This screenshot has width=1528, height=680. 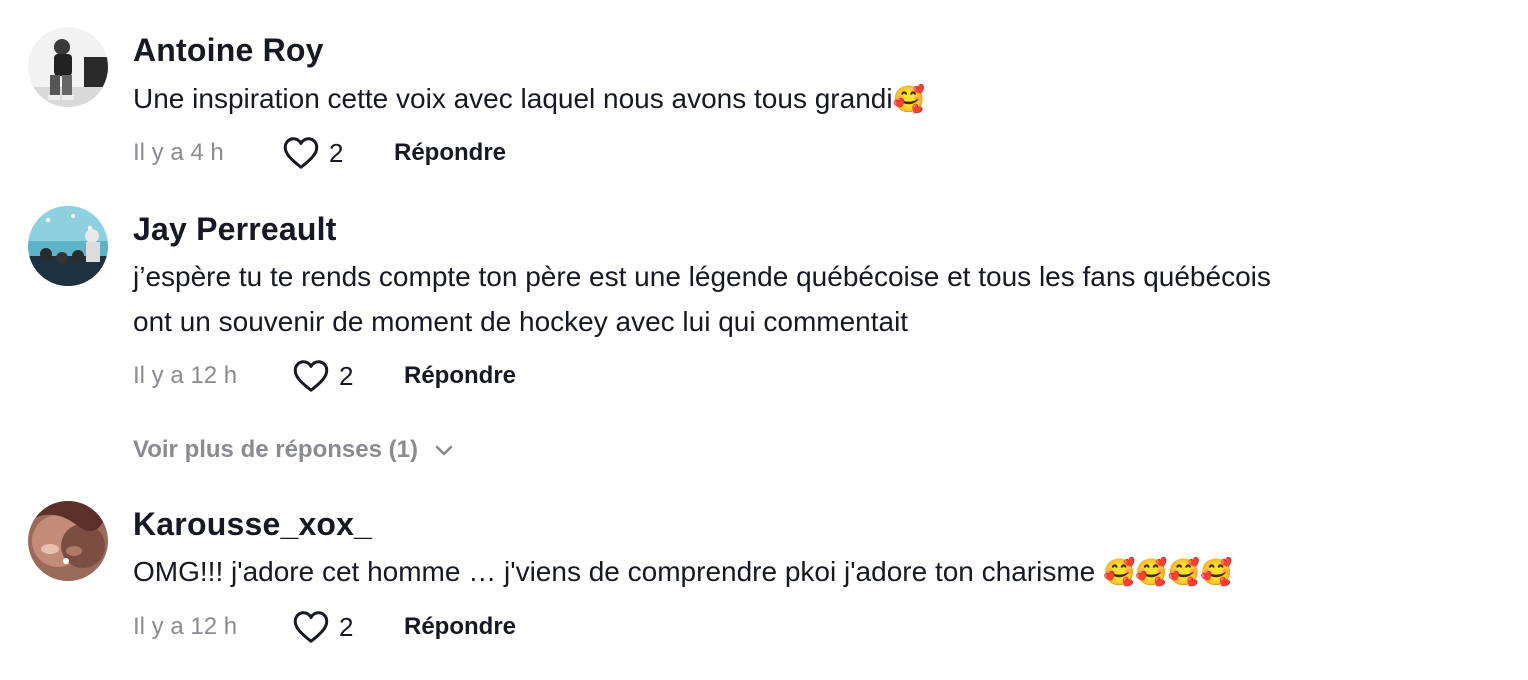 What do you see at coordinates (908, 99) in the screenshot?
I see `comment-emoji: 🥰` at bounding box center [908, 99].